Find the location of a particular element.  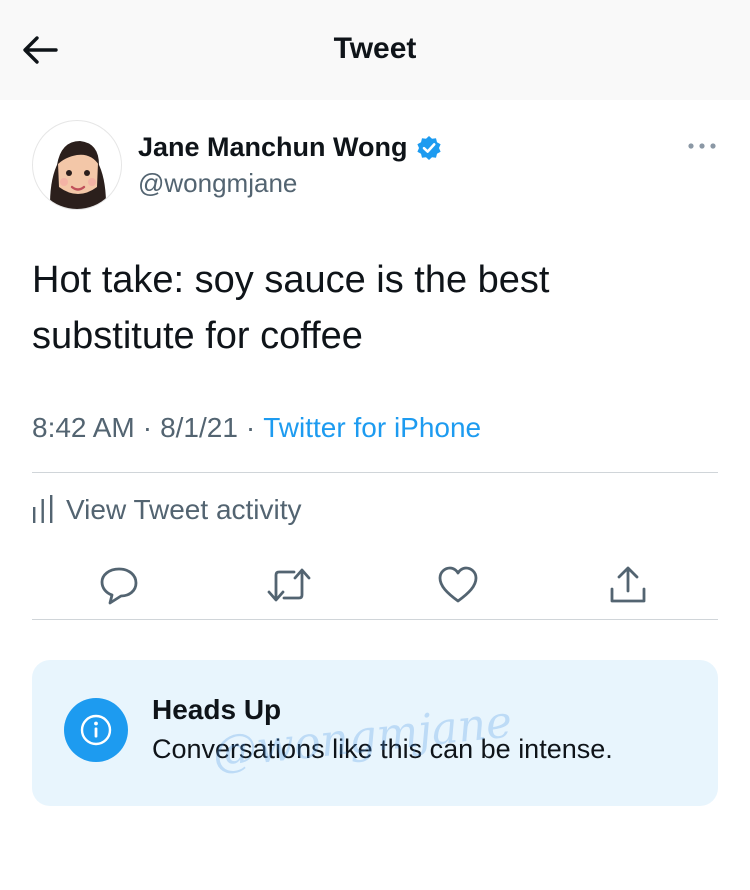

tweet-actions-bar is located at coordinates (375, 585).